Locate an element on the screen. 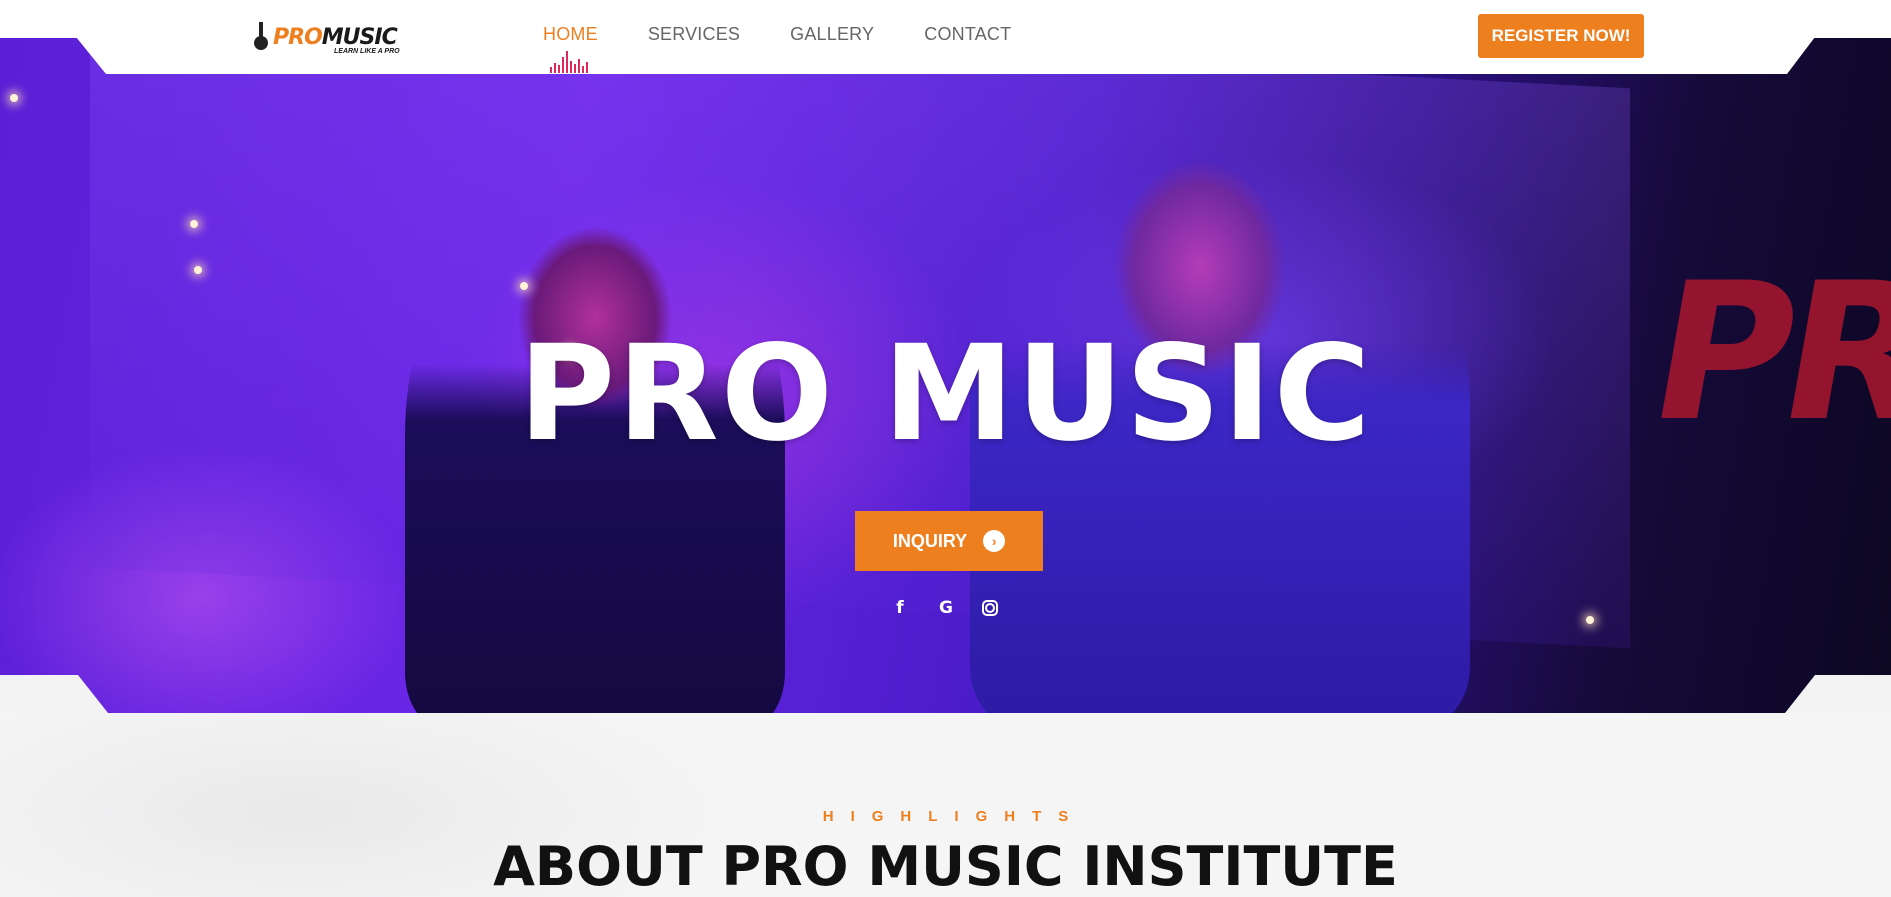 The image size is (1891, 897). nav-item-gallery: GALLERY is located at coordinates (832, 34).